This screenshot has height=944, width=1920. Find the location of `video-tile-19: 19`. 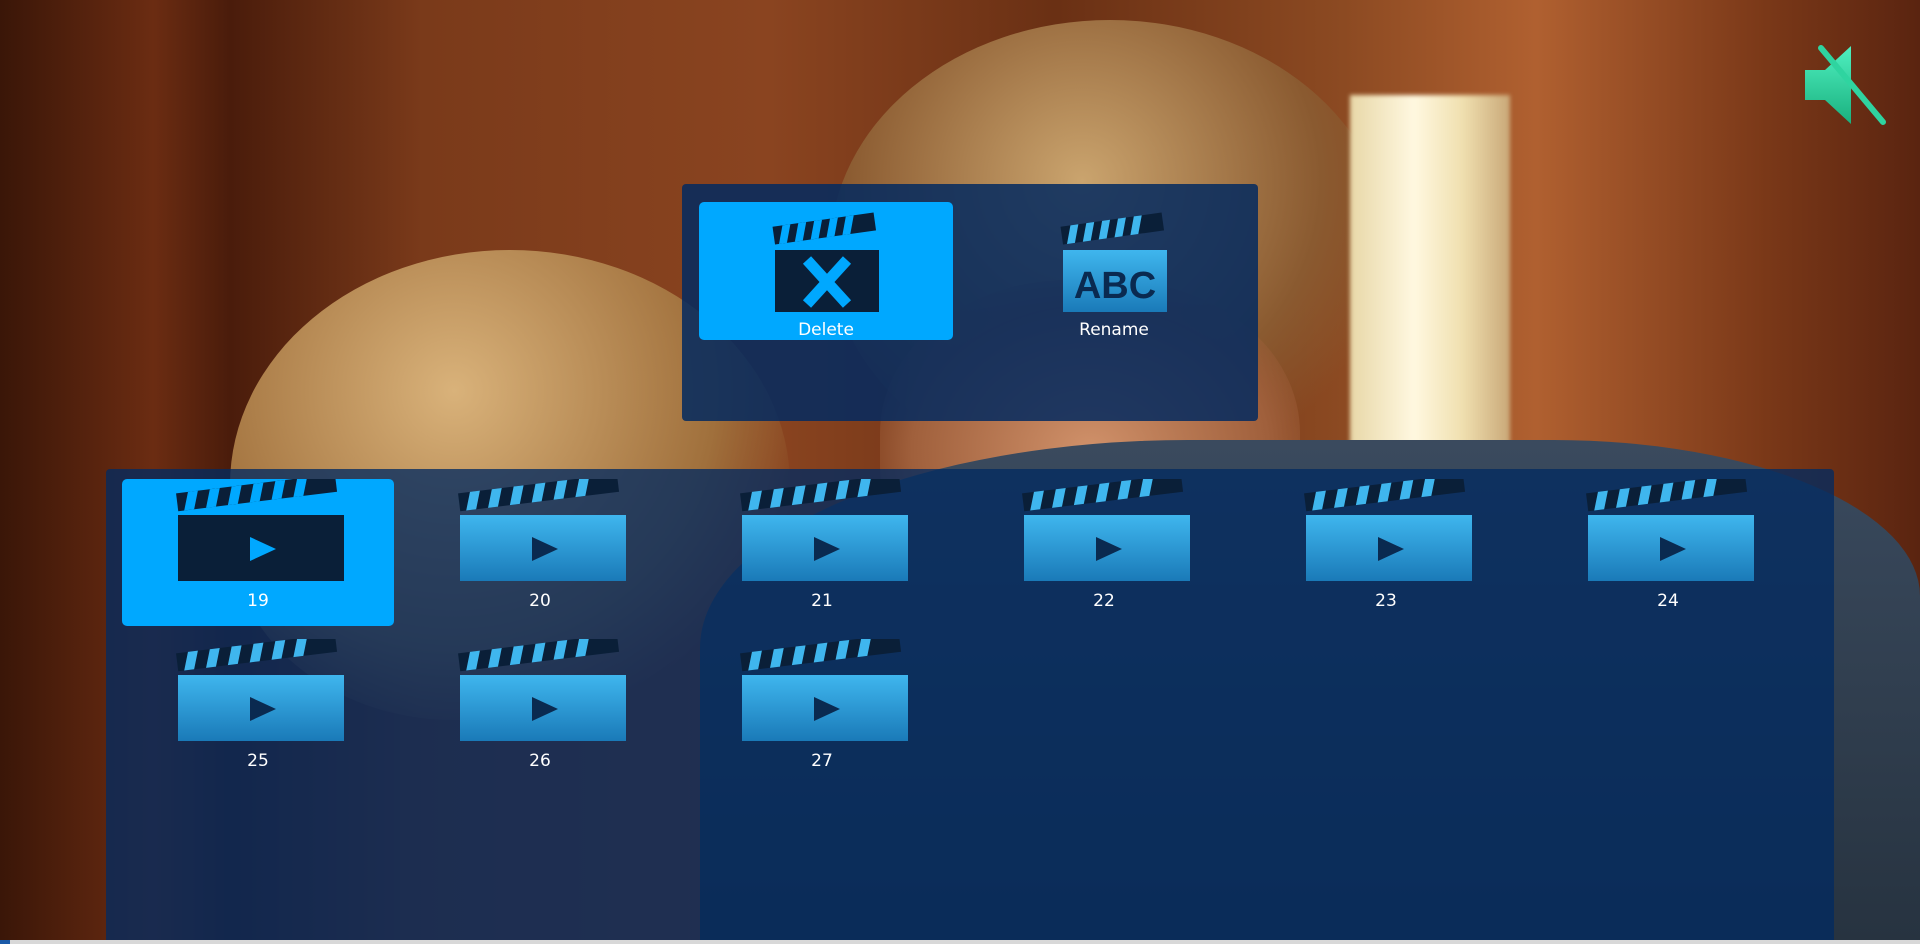

video-tile-19: 19 is located at coordinates (258, 549).